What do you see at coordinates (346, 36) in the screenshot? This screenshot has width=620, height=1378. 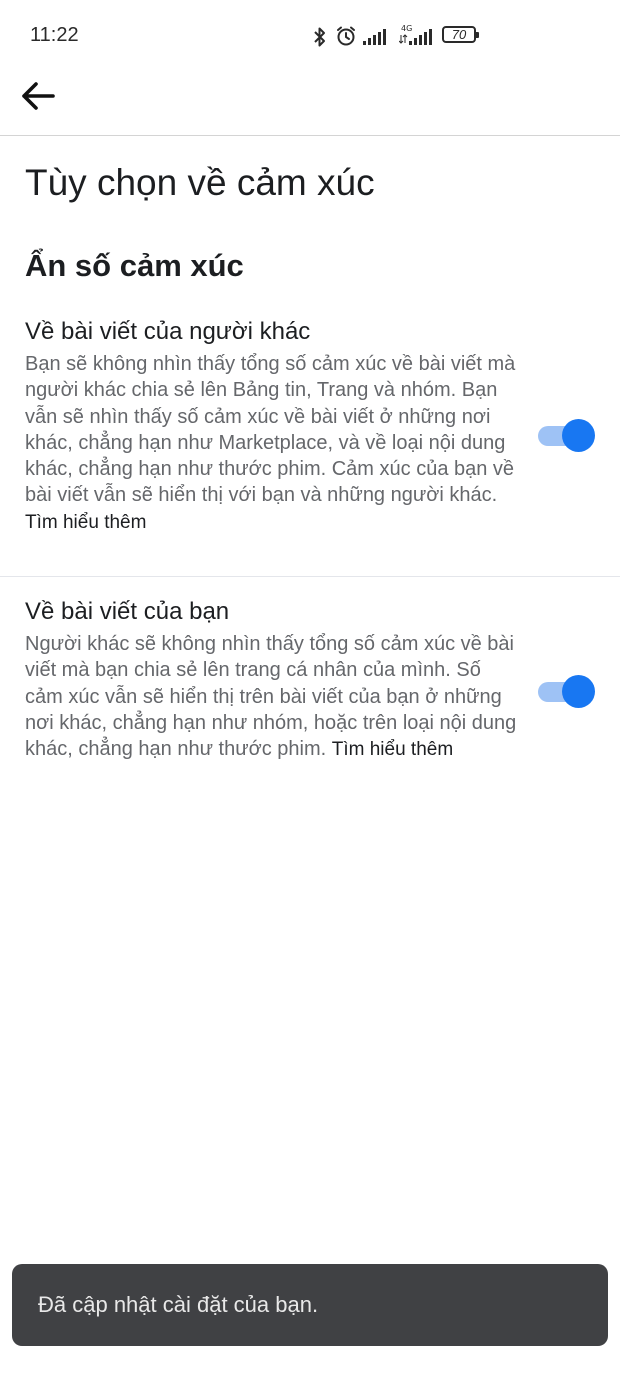 I see `alarm-icon` at bounding box center [346, 36].